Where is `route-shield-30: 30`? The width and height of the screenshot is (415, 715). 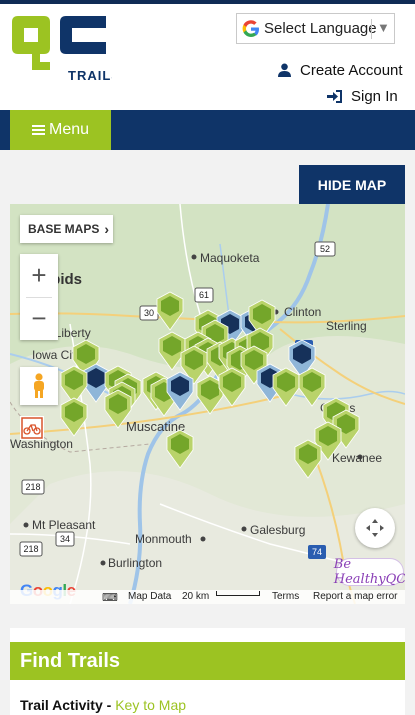 route-shield-30: 30 is located at coordinates (149, 313).